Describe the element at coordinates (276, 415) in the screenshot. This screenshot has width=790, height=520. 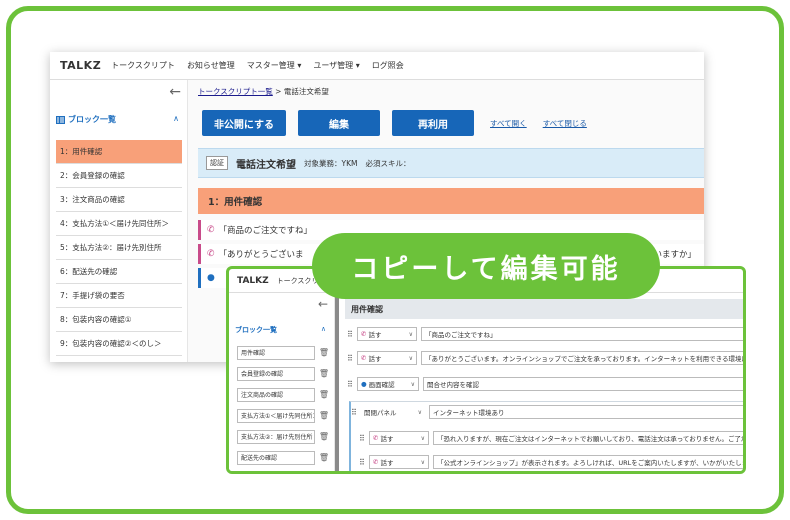
I see `block-name-input: 支払方法①＜届け先同住所＞` at that location.